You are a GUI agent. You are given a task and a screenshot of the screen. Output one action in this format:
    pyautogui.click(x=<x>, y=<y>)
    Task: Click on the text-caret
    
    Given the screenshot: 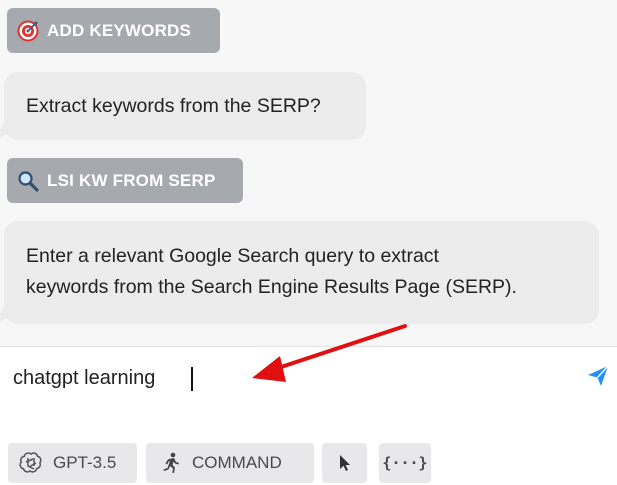 What is the action you would take?
    pyautogui.click(x=192, y=379)
    